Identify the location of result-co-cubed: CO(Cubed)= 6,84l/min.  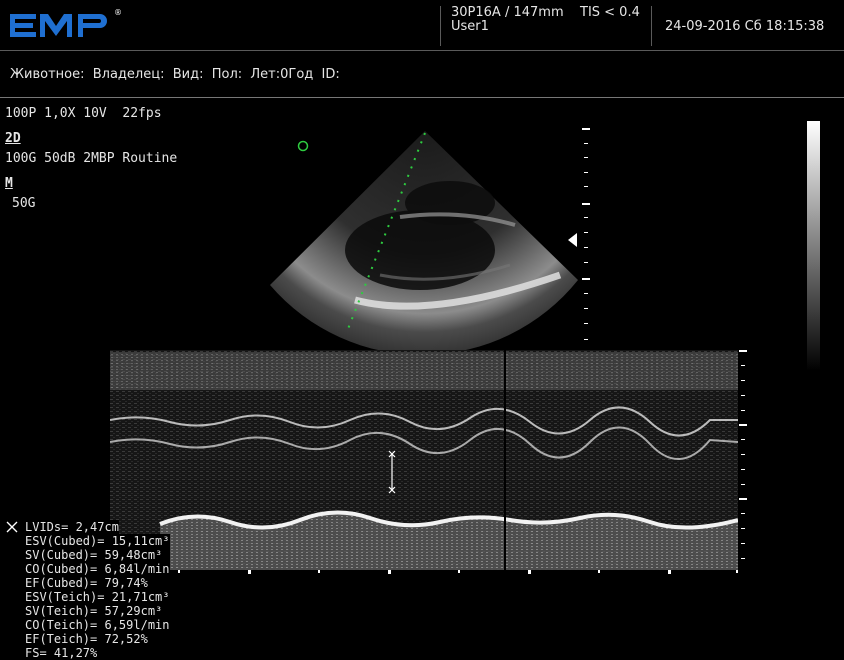
(97, 569).